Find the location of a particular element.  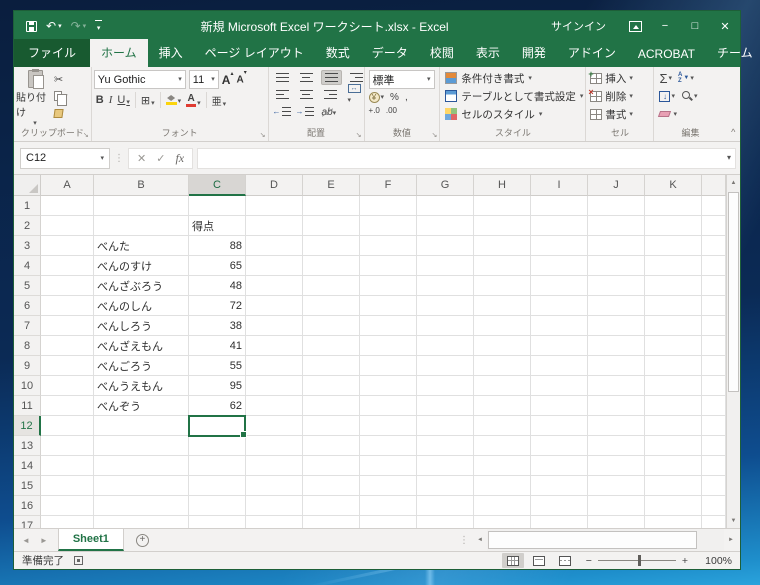

name-box: C12 ▾ is located at coordinates (65, 158).